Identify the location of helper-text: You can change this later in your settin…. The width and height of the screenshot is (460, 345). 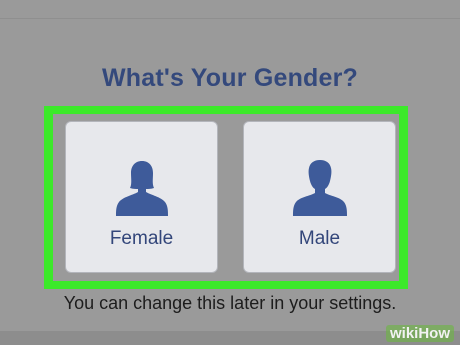
(230, 303).